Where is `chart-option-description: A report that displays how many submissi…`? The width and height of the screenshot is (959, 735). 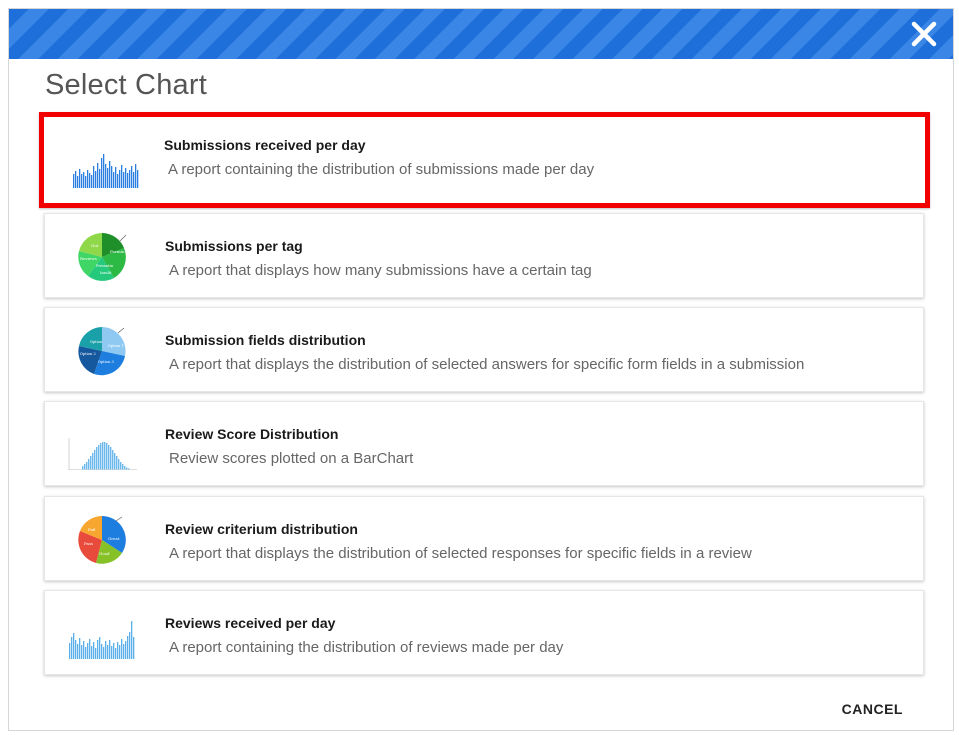
chart-option-description: A report that displays how many submissi… is located at coordinates (380, 270).